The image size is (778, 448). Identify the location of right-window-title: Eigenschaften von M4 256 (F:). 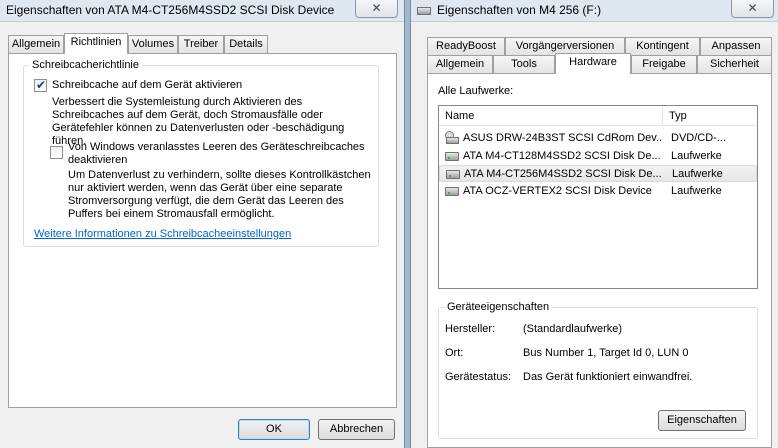
(519, 10).